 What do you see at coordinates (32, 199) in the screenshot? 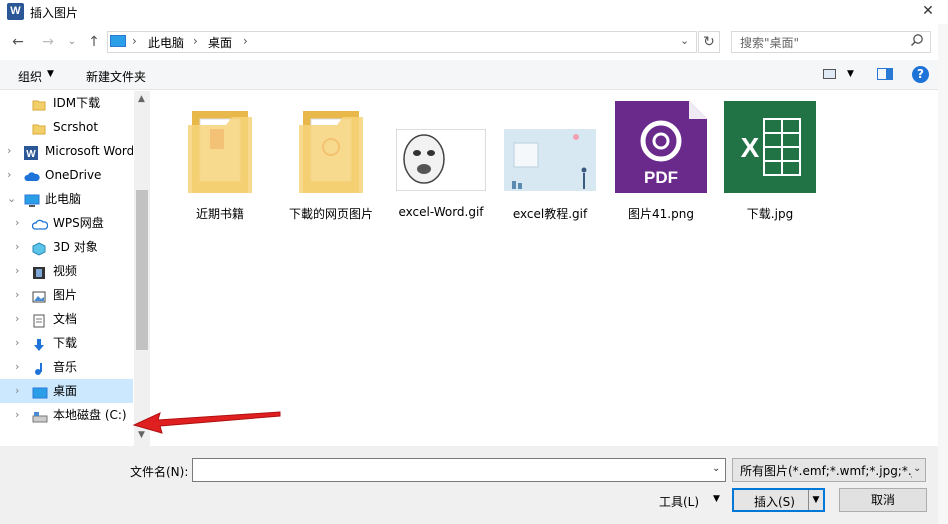
I see `pc-icon` at bounding box center [32, 199].